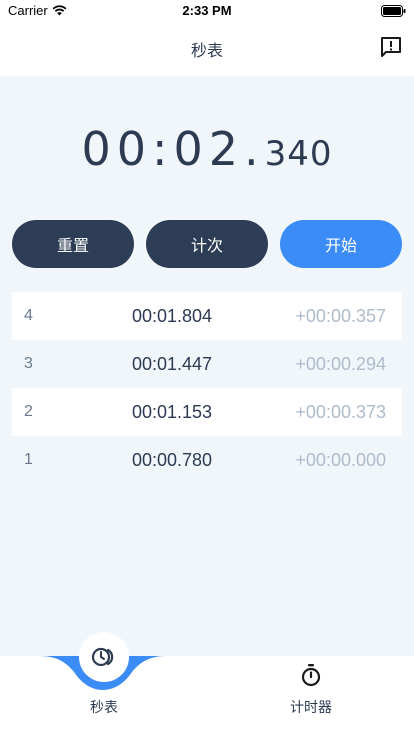 The image size is (414, 736). I want to click on stopwatch-icon, so click(102, 657).